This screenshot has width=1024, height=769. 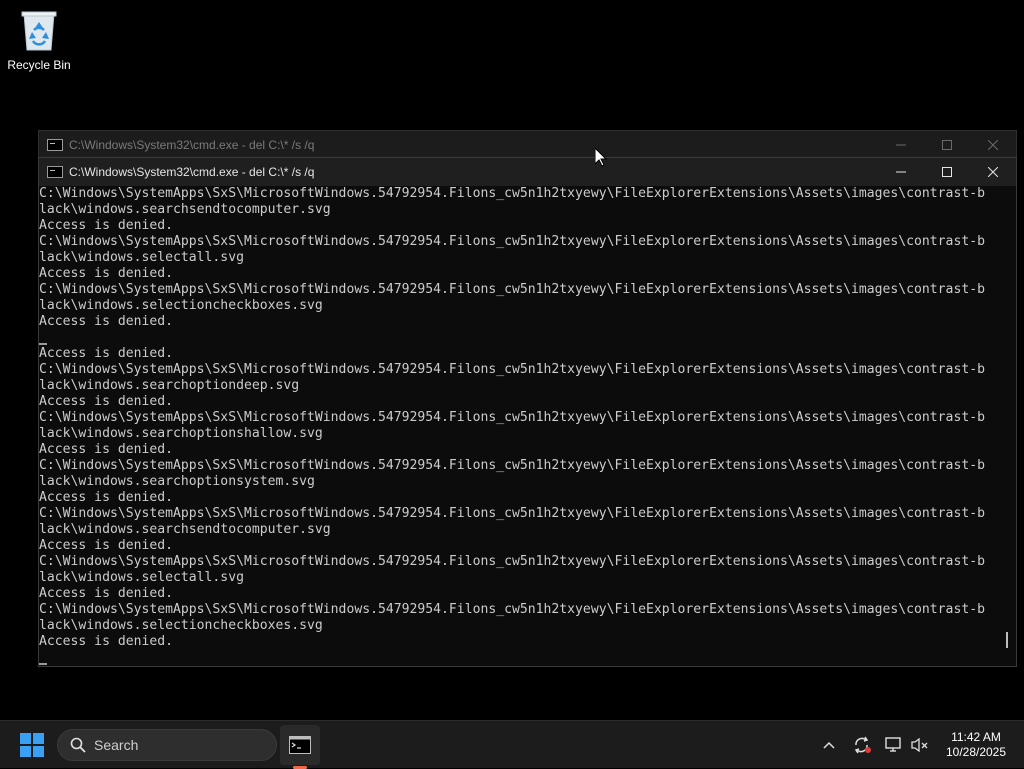 What do you see at coordinates (976, 752) in the screenshot?
I see `clock-date: 10/28/2025` at bounding box center [976, 752].